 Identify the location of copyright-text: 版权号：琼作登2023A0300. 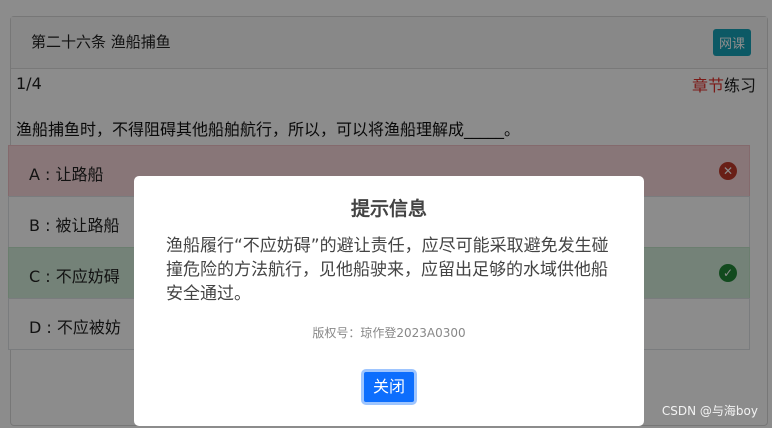
(389, 333).